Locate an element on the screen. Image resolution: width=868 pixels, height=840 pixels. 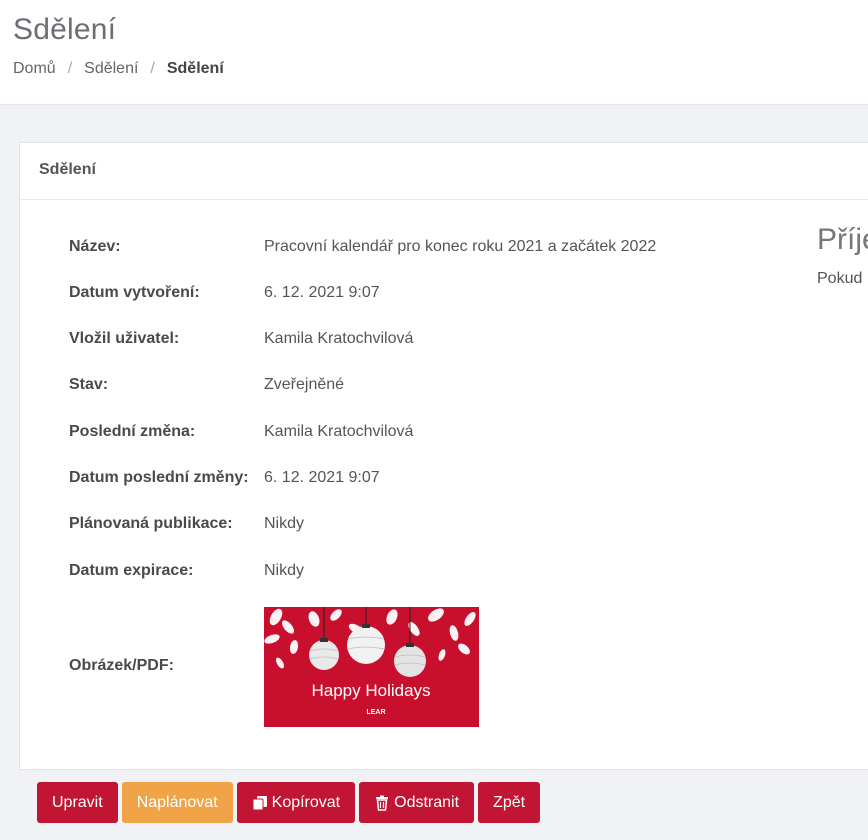
breadcrumb-home-link: Domů is located at coordinates (34, 69).